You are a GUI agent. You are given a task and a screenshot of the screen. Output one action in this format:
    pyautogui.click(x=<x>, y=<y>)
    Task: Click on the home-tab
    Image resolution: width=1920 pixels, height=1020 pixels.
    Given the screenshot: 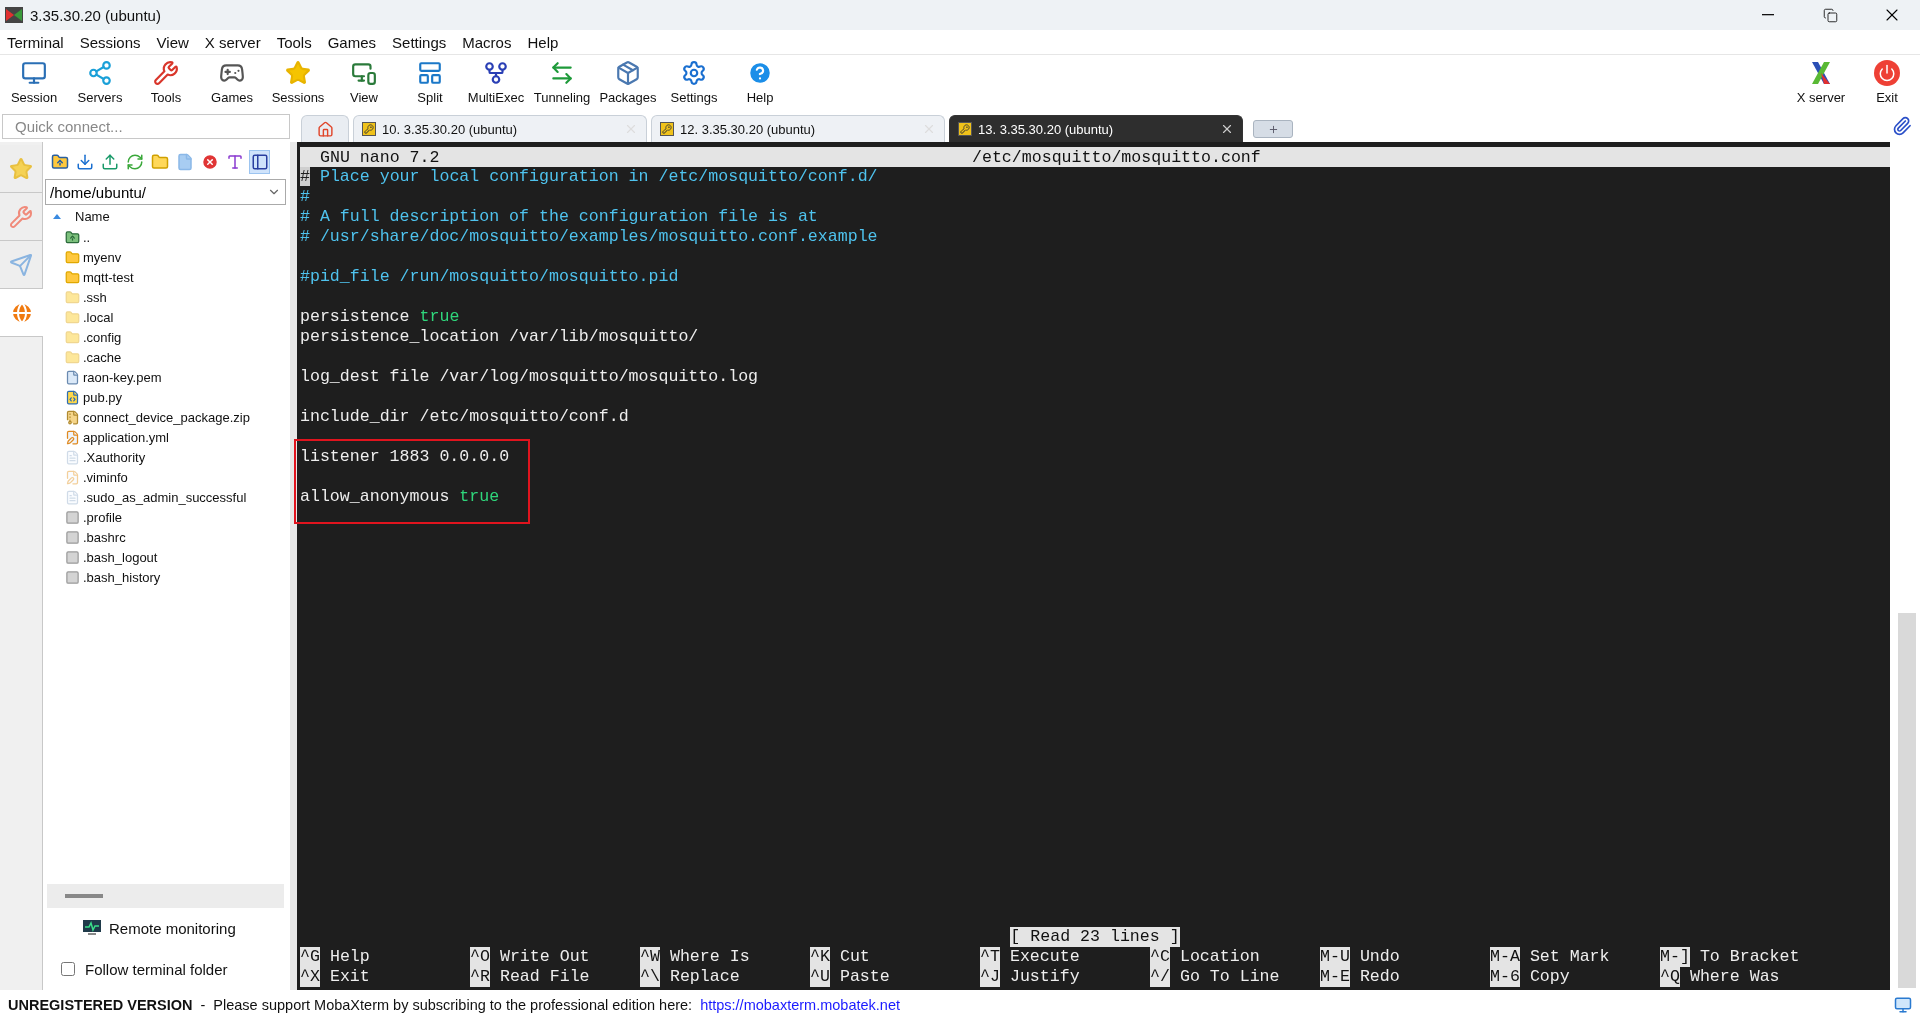 What is the action you would take?
    pyautogui.click(x=325, y=128)
    